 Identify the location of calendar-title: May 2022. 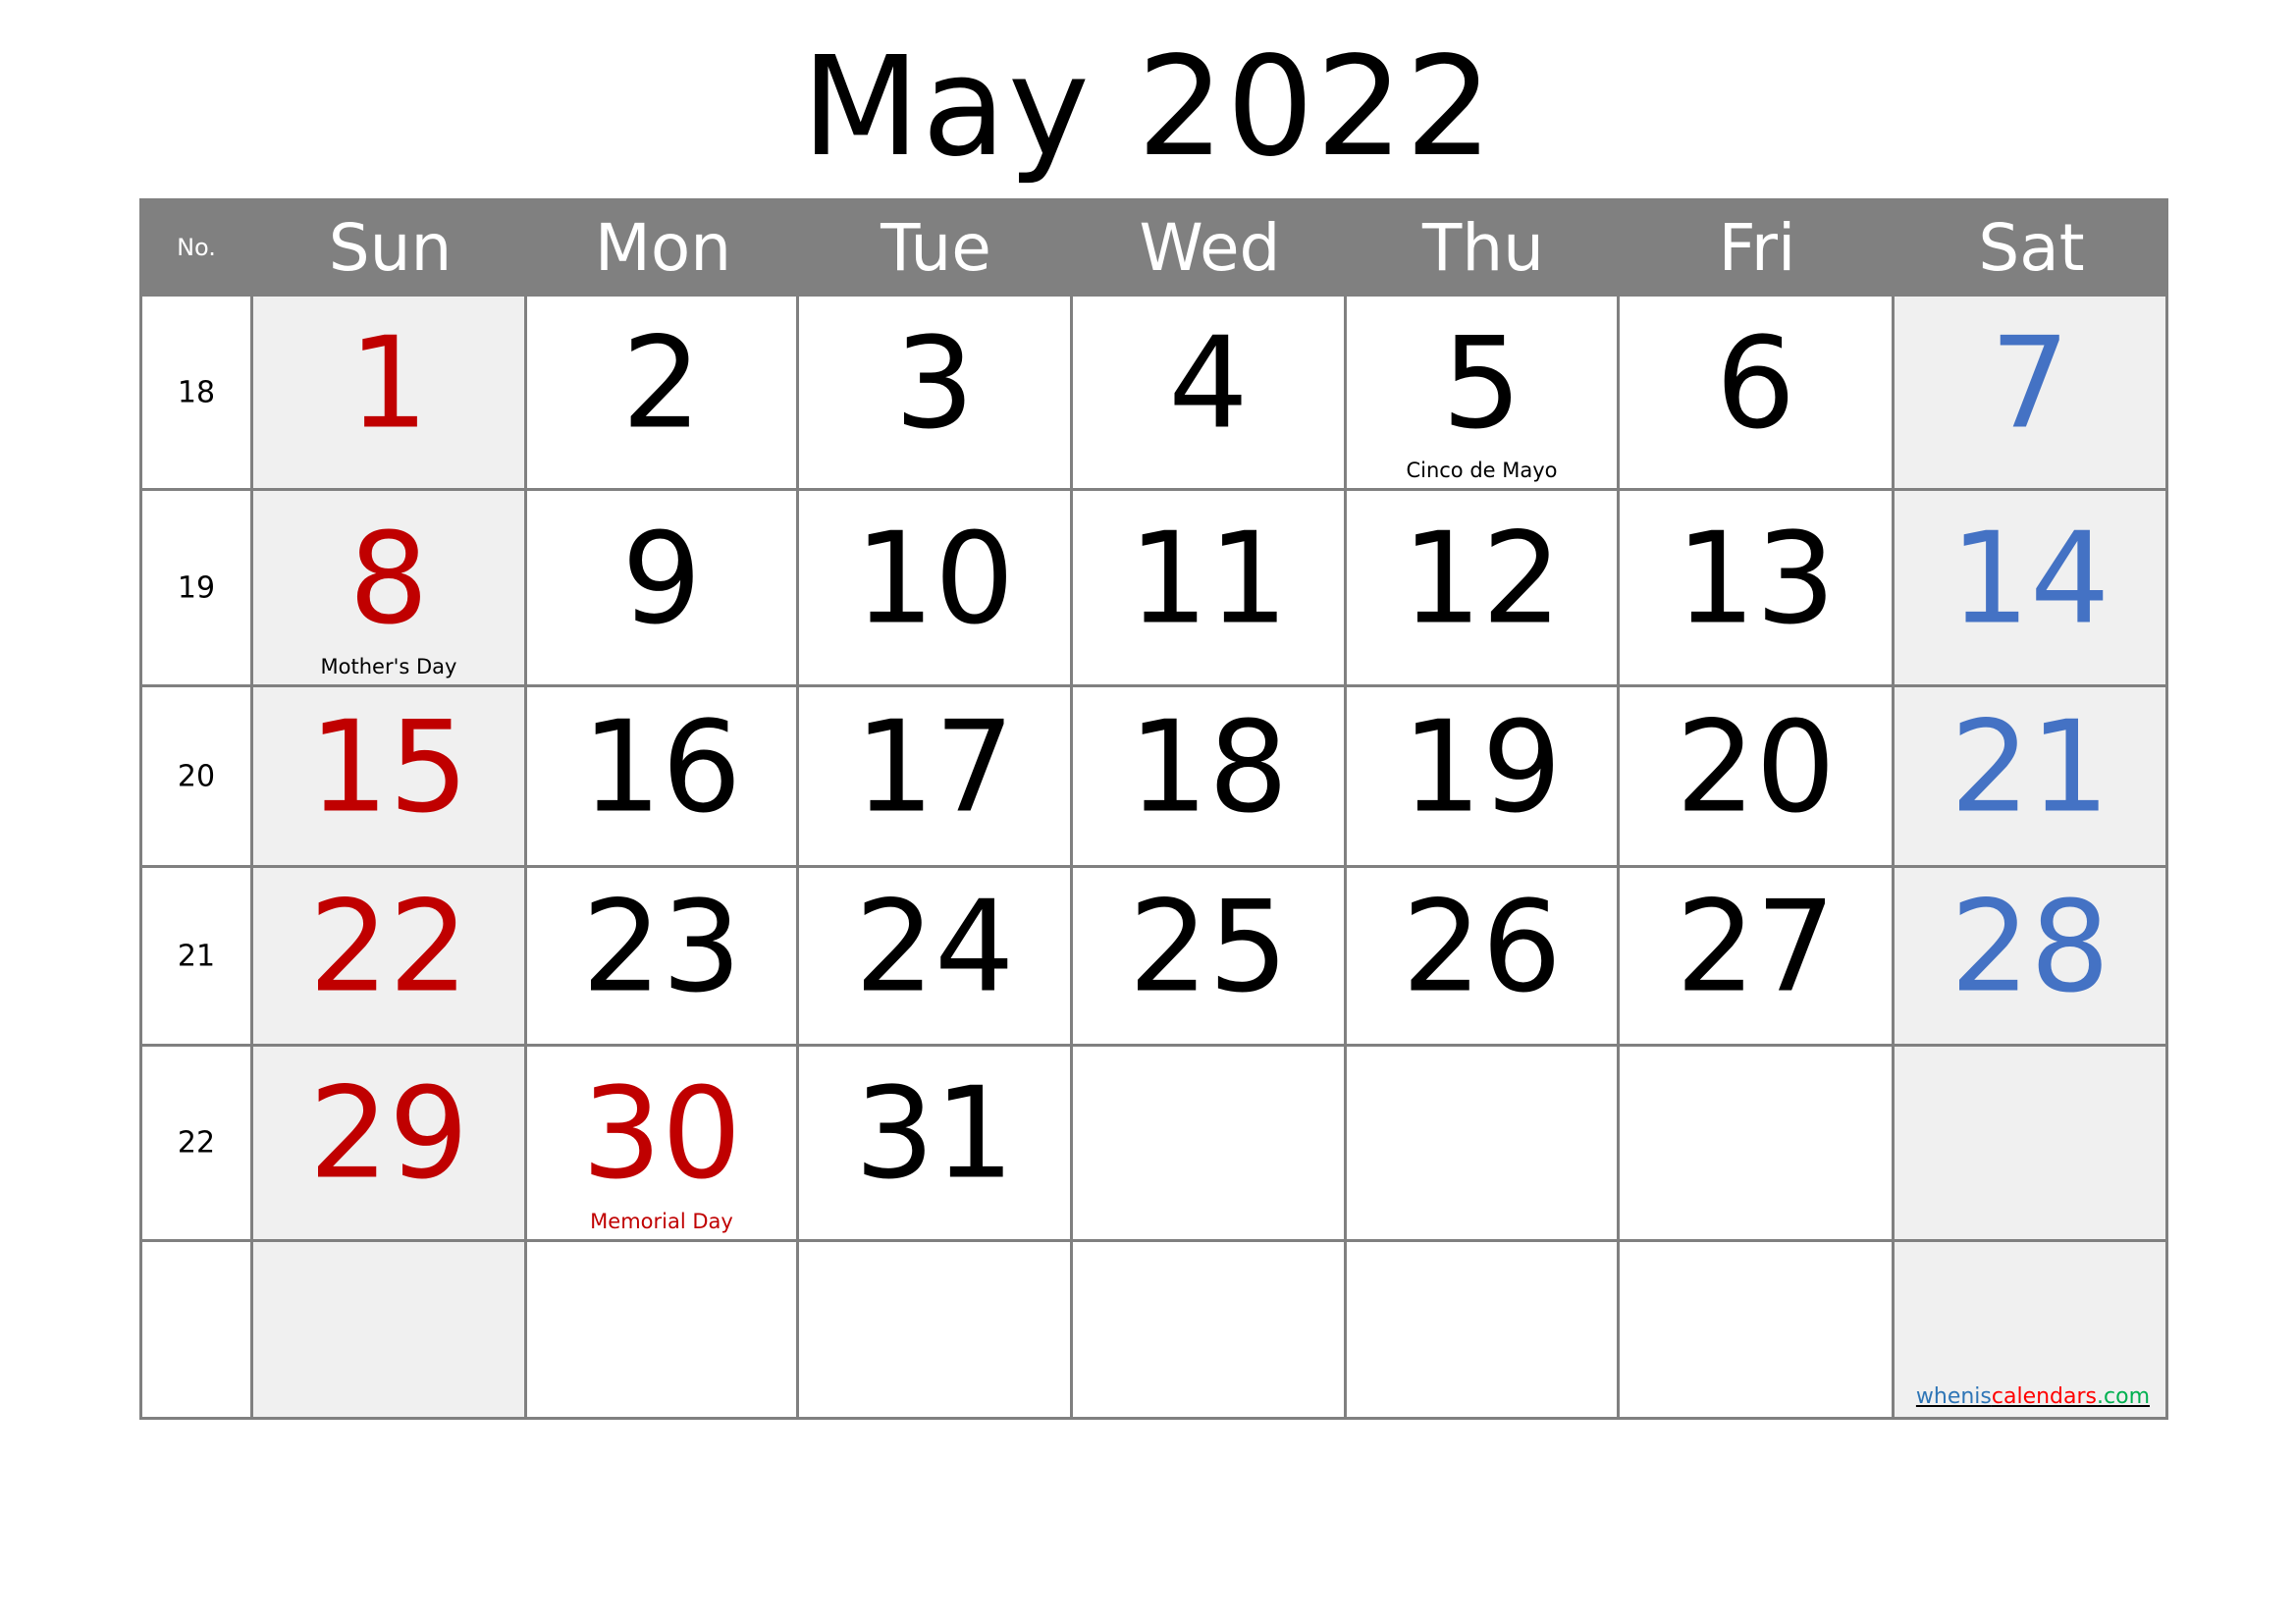
(1148, 107).